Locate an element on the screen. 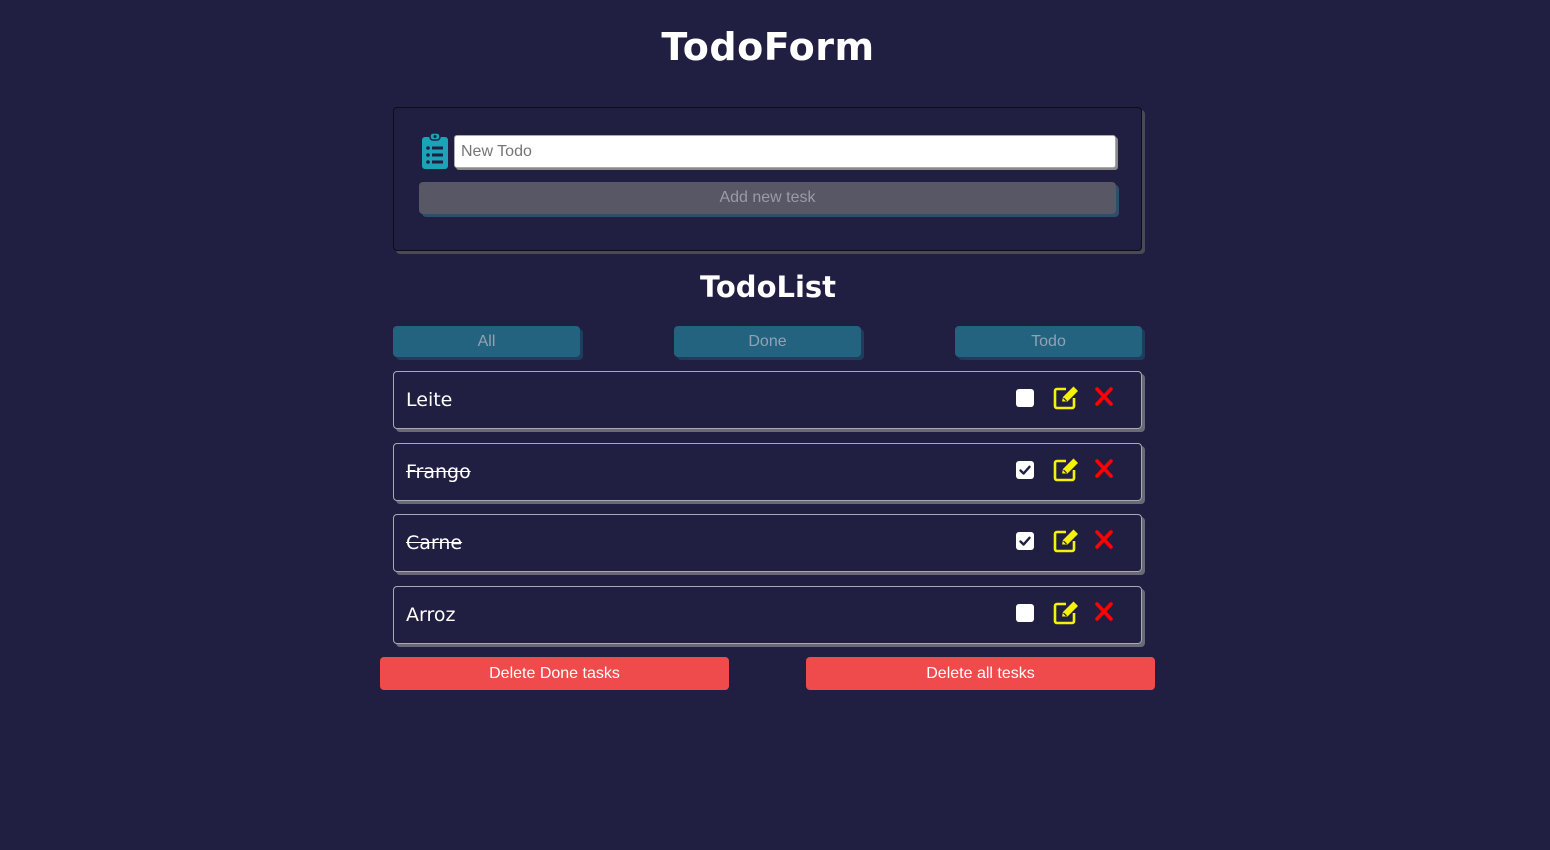 The height and width of the screenshot is (850, 1550). filter-all-button: All is located at coordinates (486, 341).